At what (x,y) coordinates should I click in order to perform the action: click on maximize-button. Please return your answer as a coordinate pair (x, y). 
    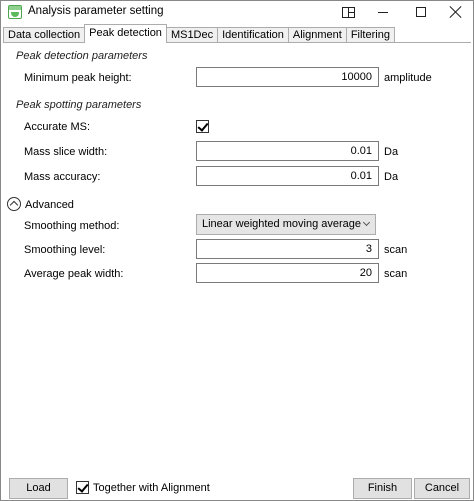
    Looking at the image, I should click on (421, 12).